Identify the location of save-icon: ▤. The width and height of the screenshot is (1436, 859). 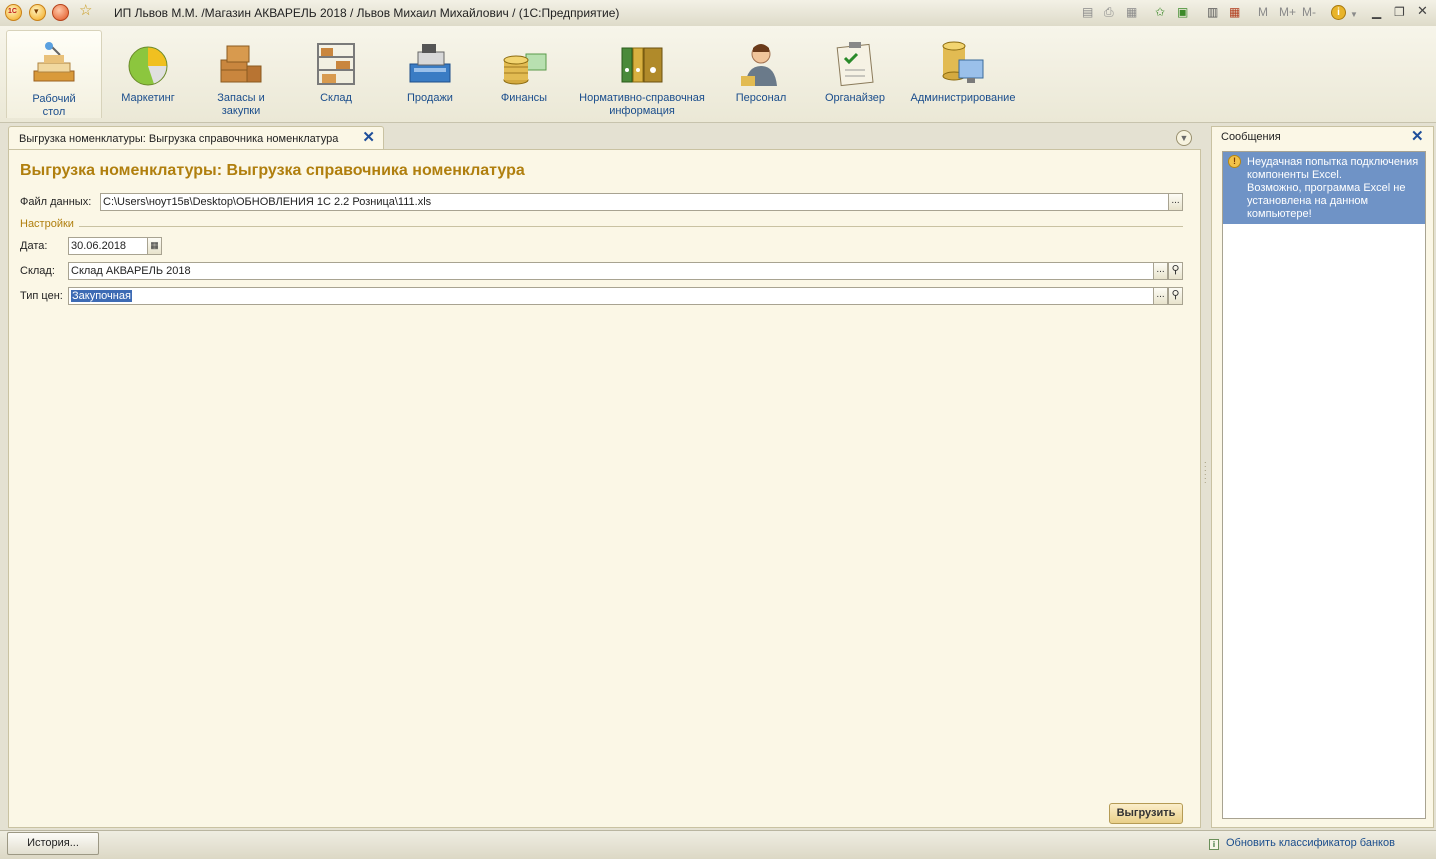
(1087, 12).